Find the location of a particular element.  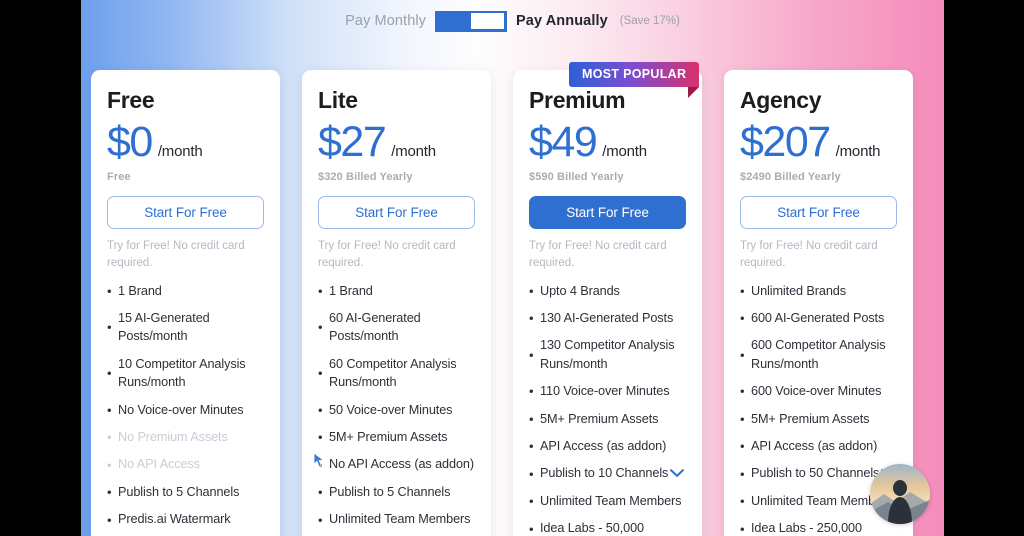

feature-item: Unlimited Brands is located at coordinates (818, 291).